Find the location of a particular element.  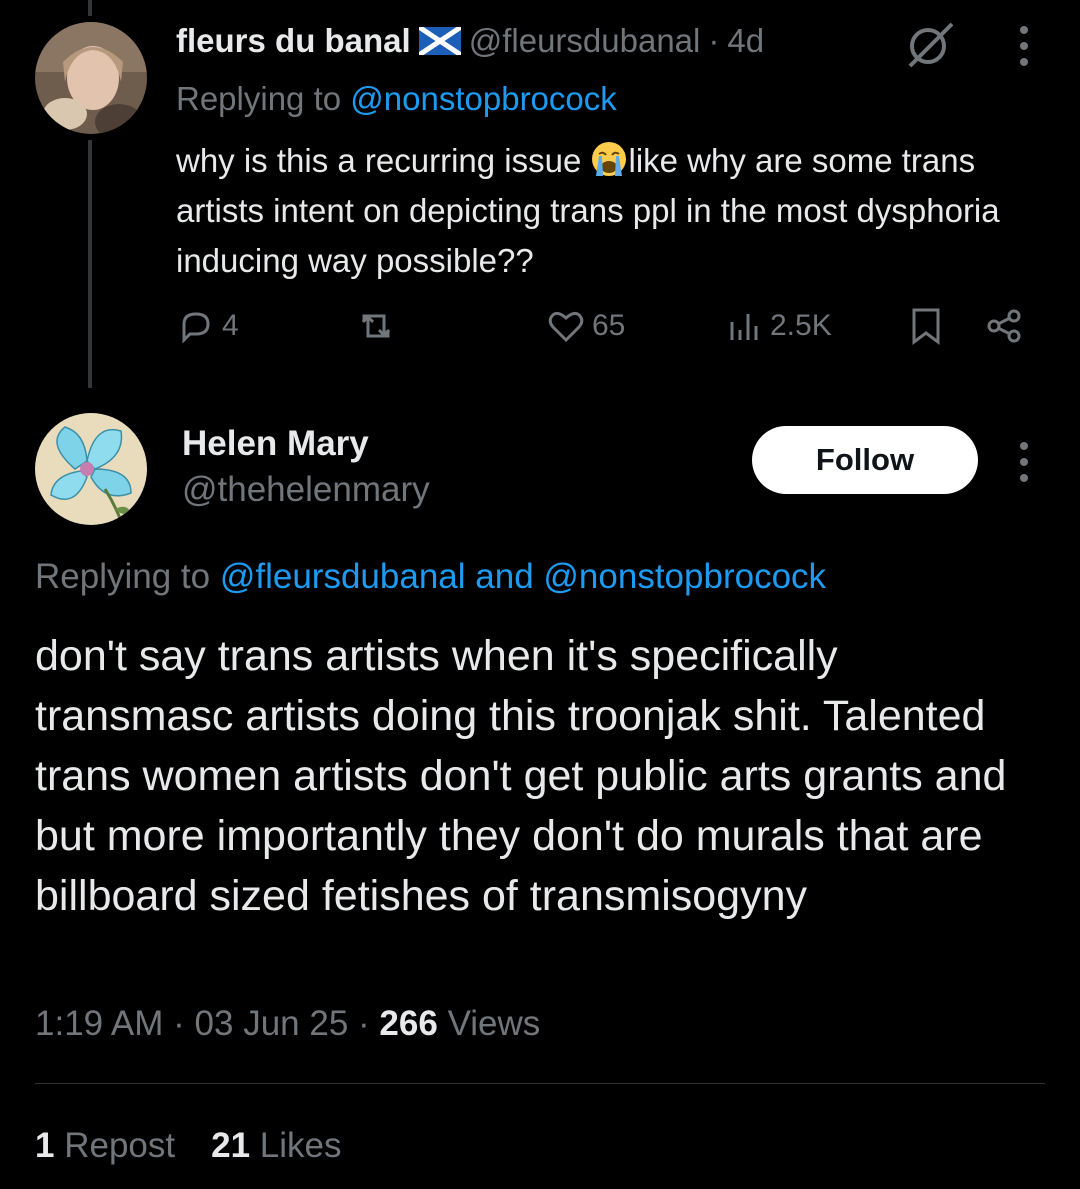

view-count: 266 is located at coordinates (408, 1023).